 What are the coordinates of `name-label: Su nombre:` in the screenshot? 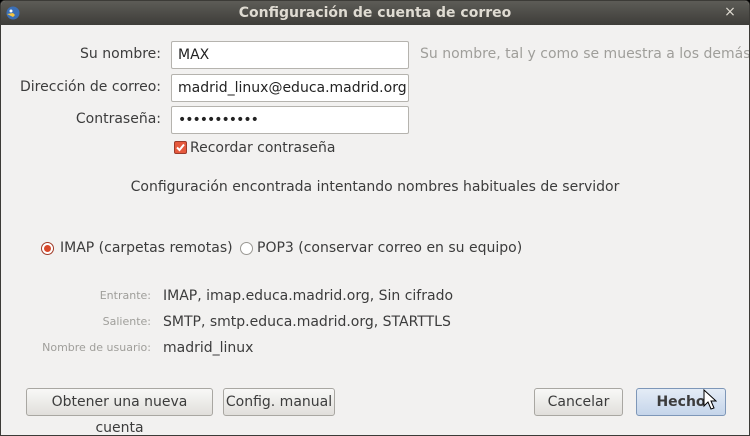 It's located at (120, 54).